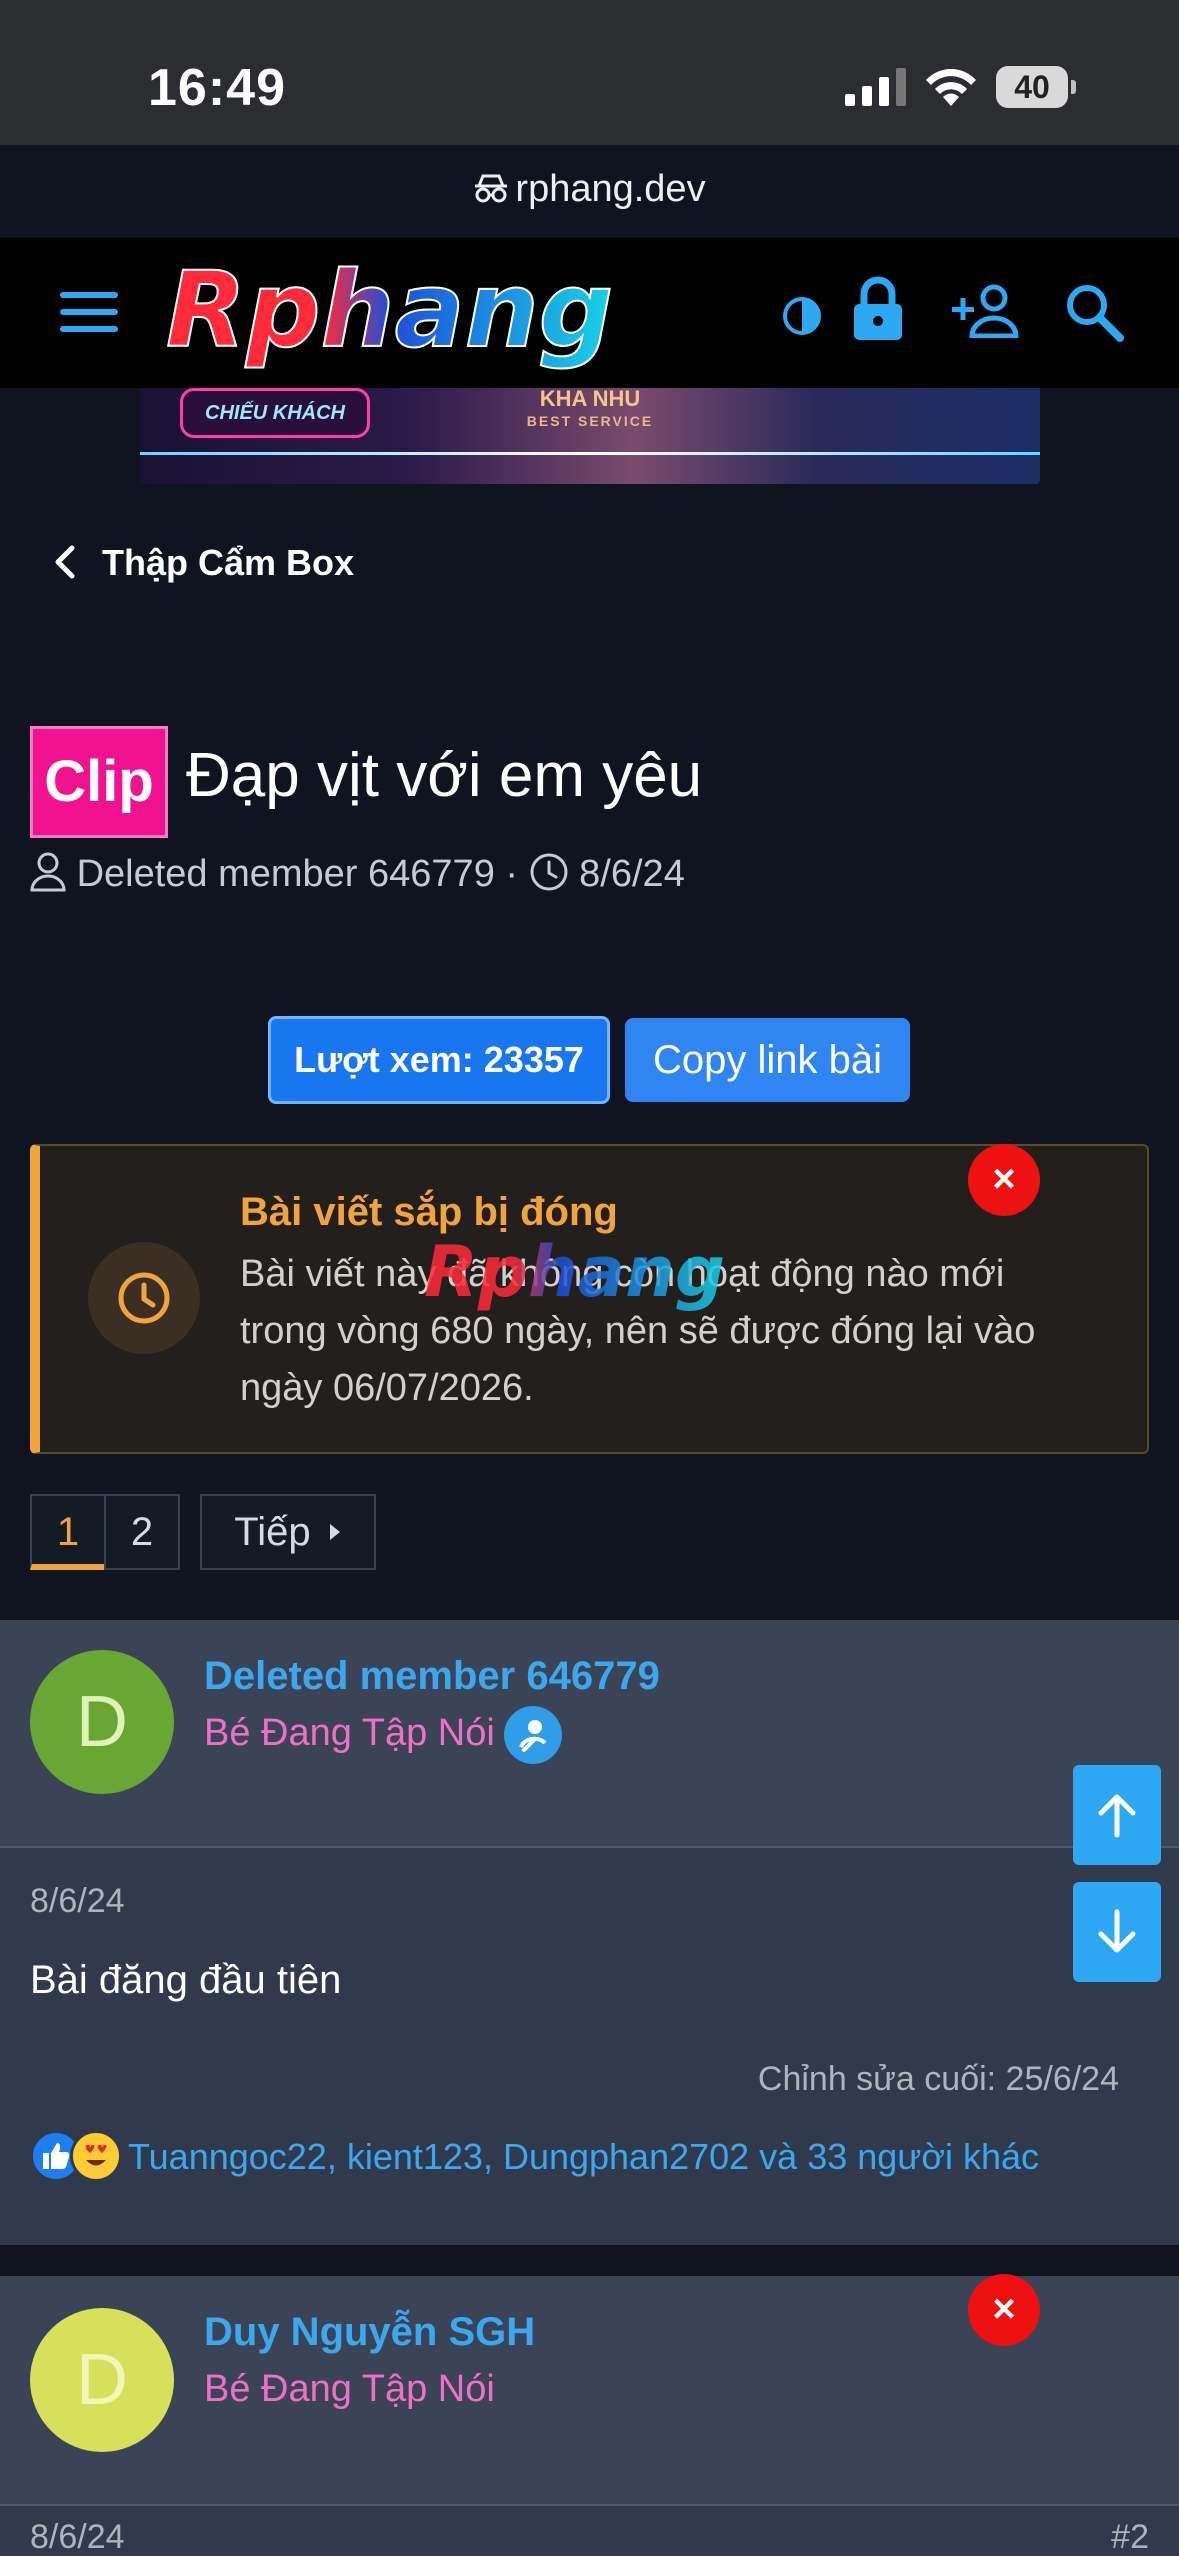 Image resolution: width=1179 pixels, height=2556 pixels. What do you see at coordinates (1094, 312) in the screenshot?
I see `search-icon` at bounding box center [1094, 312].